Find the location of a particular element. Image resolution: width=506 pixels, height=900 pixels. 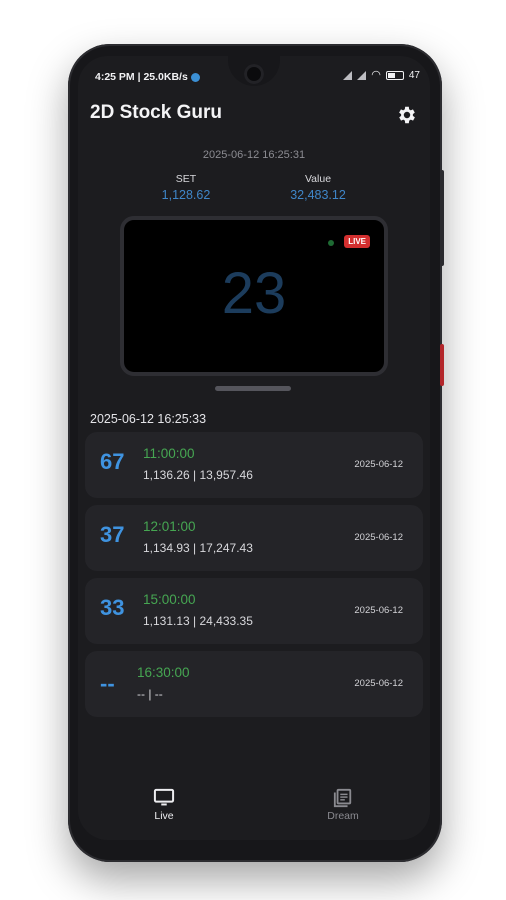

result-card: -- 16:30:00 -- | -- 2025-06-12 is located at coordinates (254, 684).